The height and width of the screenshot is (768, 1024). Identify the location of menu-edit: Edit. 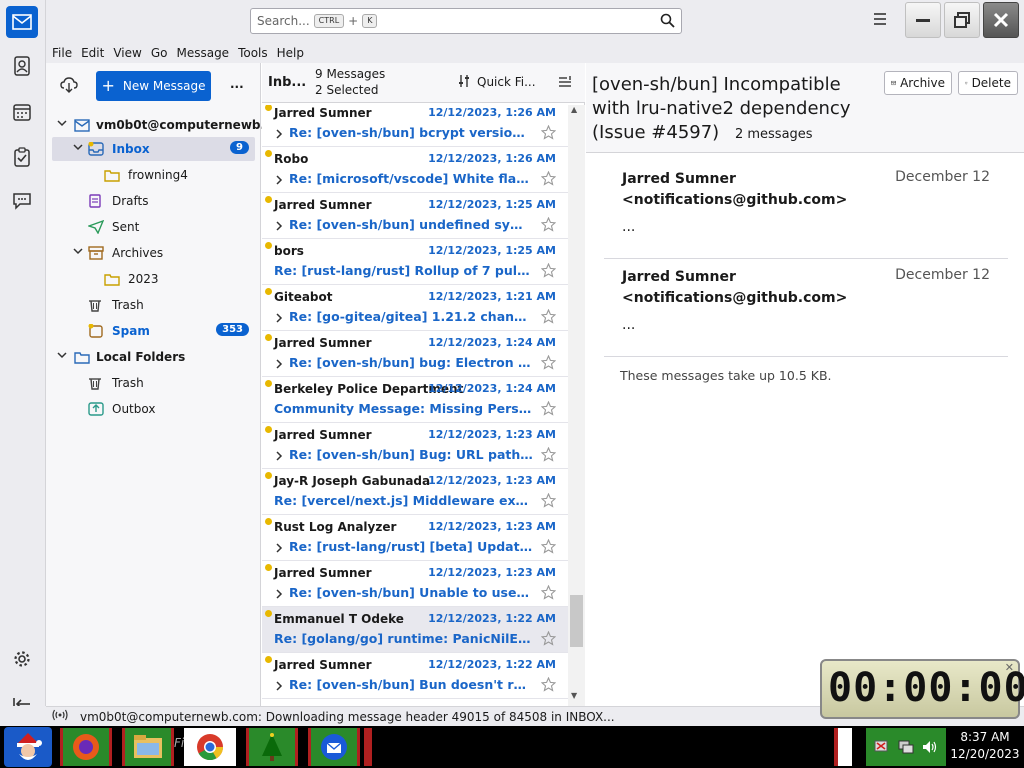
(92, 53).